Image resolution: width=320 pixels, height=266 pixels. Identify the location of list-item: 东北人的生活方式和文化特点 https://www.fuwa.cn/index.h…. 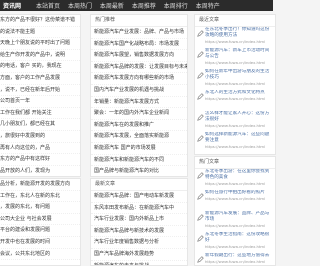
(235, 100).